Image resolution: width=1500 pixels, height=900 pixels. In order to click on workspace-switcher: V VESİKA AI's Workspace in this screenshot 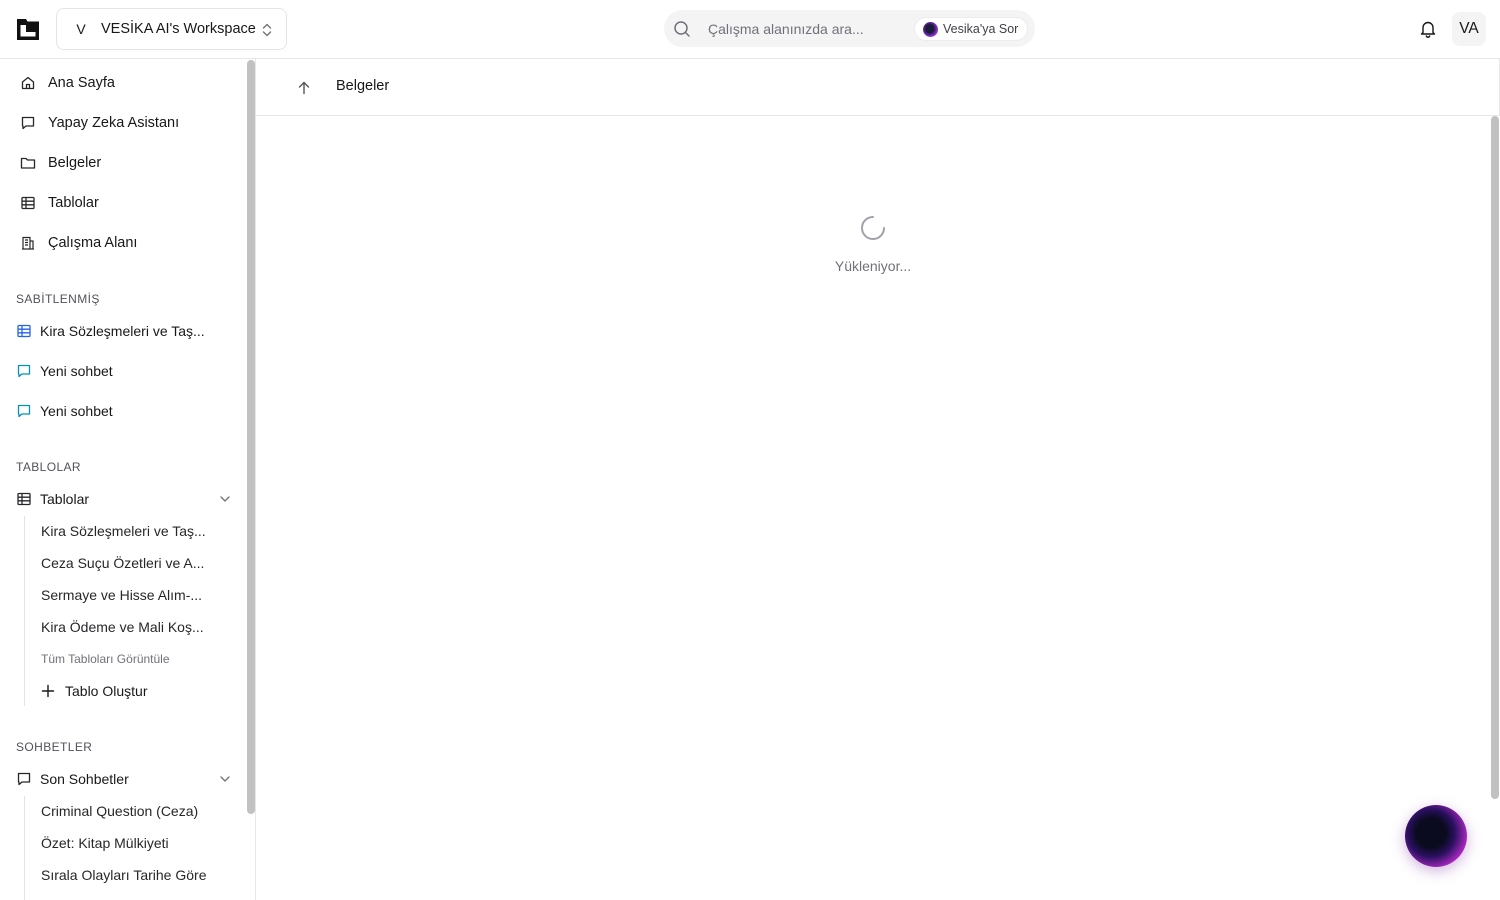, I will do `click(171, 29)`.